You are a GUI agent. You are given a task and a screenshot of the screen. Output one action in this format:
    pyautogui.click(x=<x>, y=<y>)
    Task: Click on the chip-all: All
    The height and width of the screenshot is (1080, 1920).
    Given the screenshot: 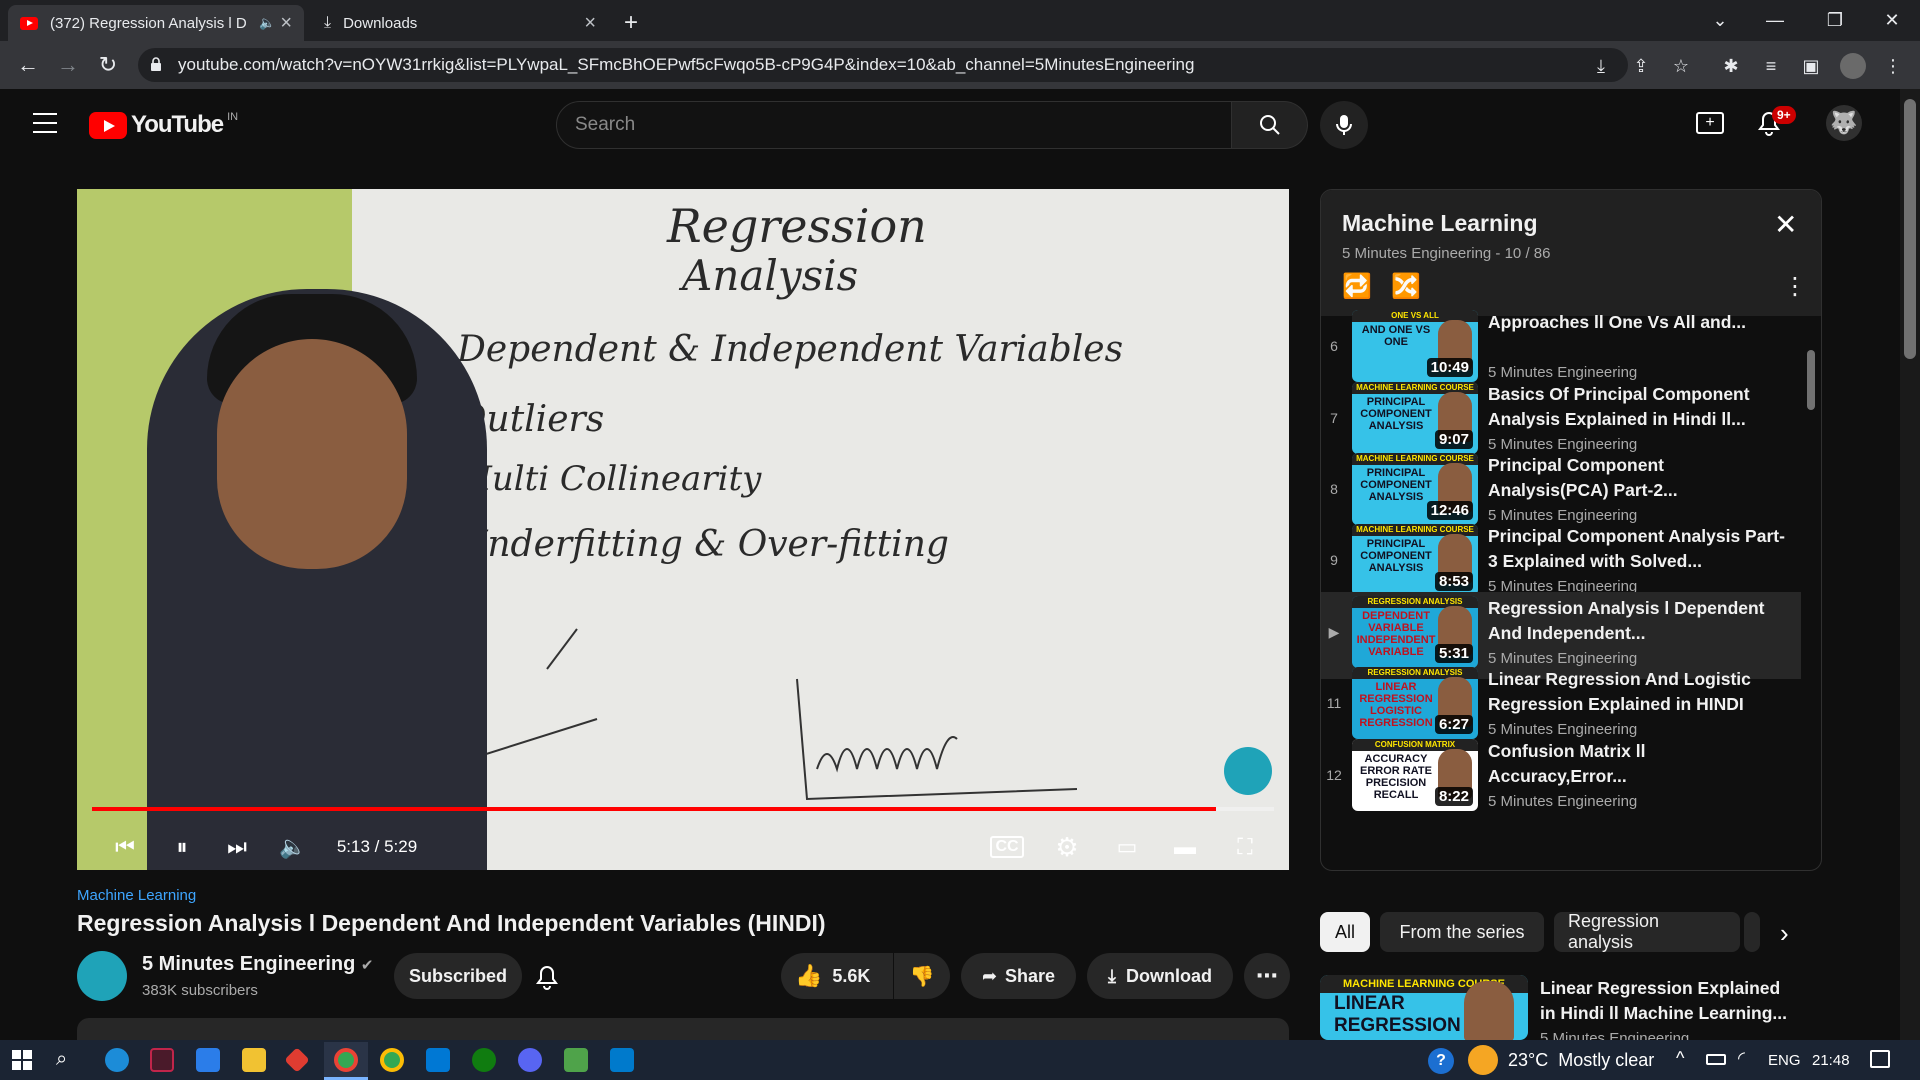 What is the action you would take?
    pyautogui.click(x=1345, y=932)
    